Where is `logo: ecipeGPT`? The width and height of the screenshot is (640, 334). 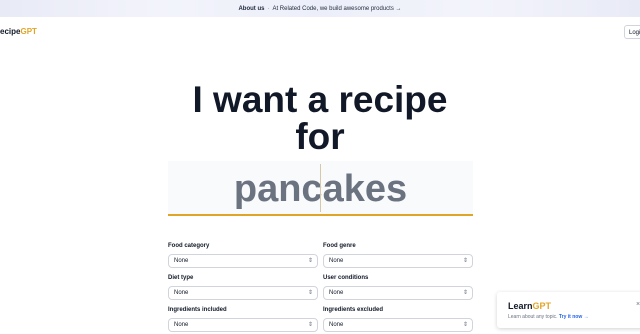
logo: ecipeGPT is located at coordinates (18, 31).